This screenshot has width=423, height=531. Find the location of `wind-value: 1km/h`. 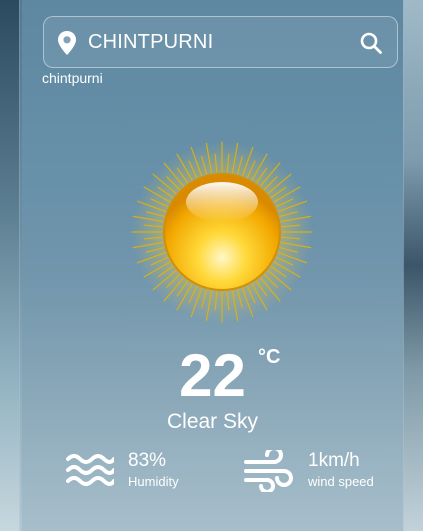

wind-value: 1km/h is located at coordinates (334, 460).